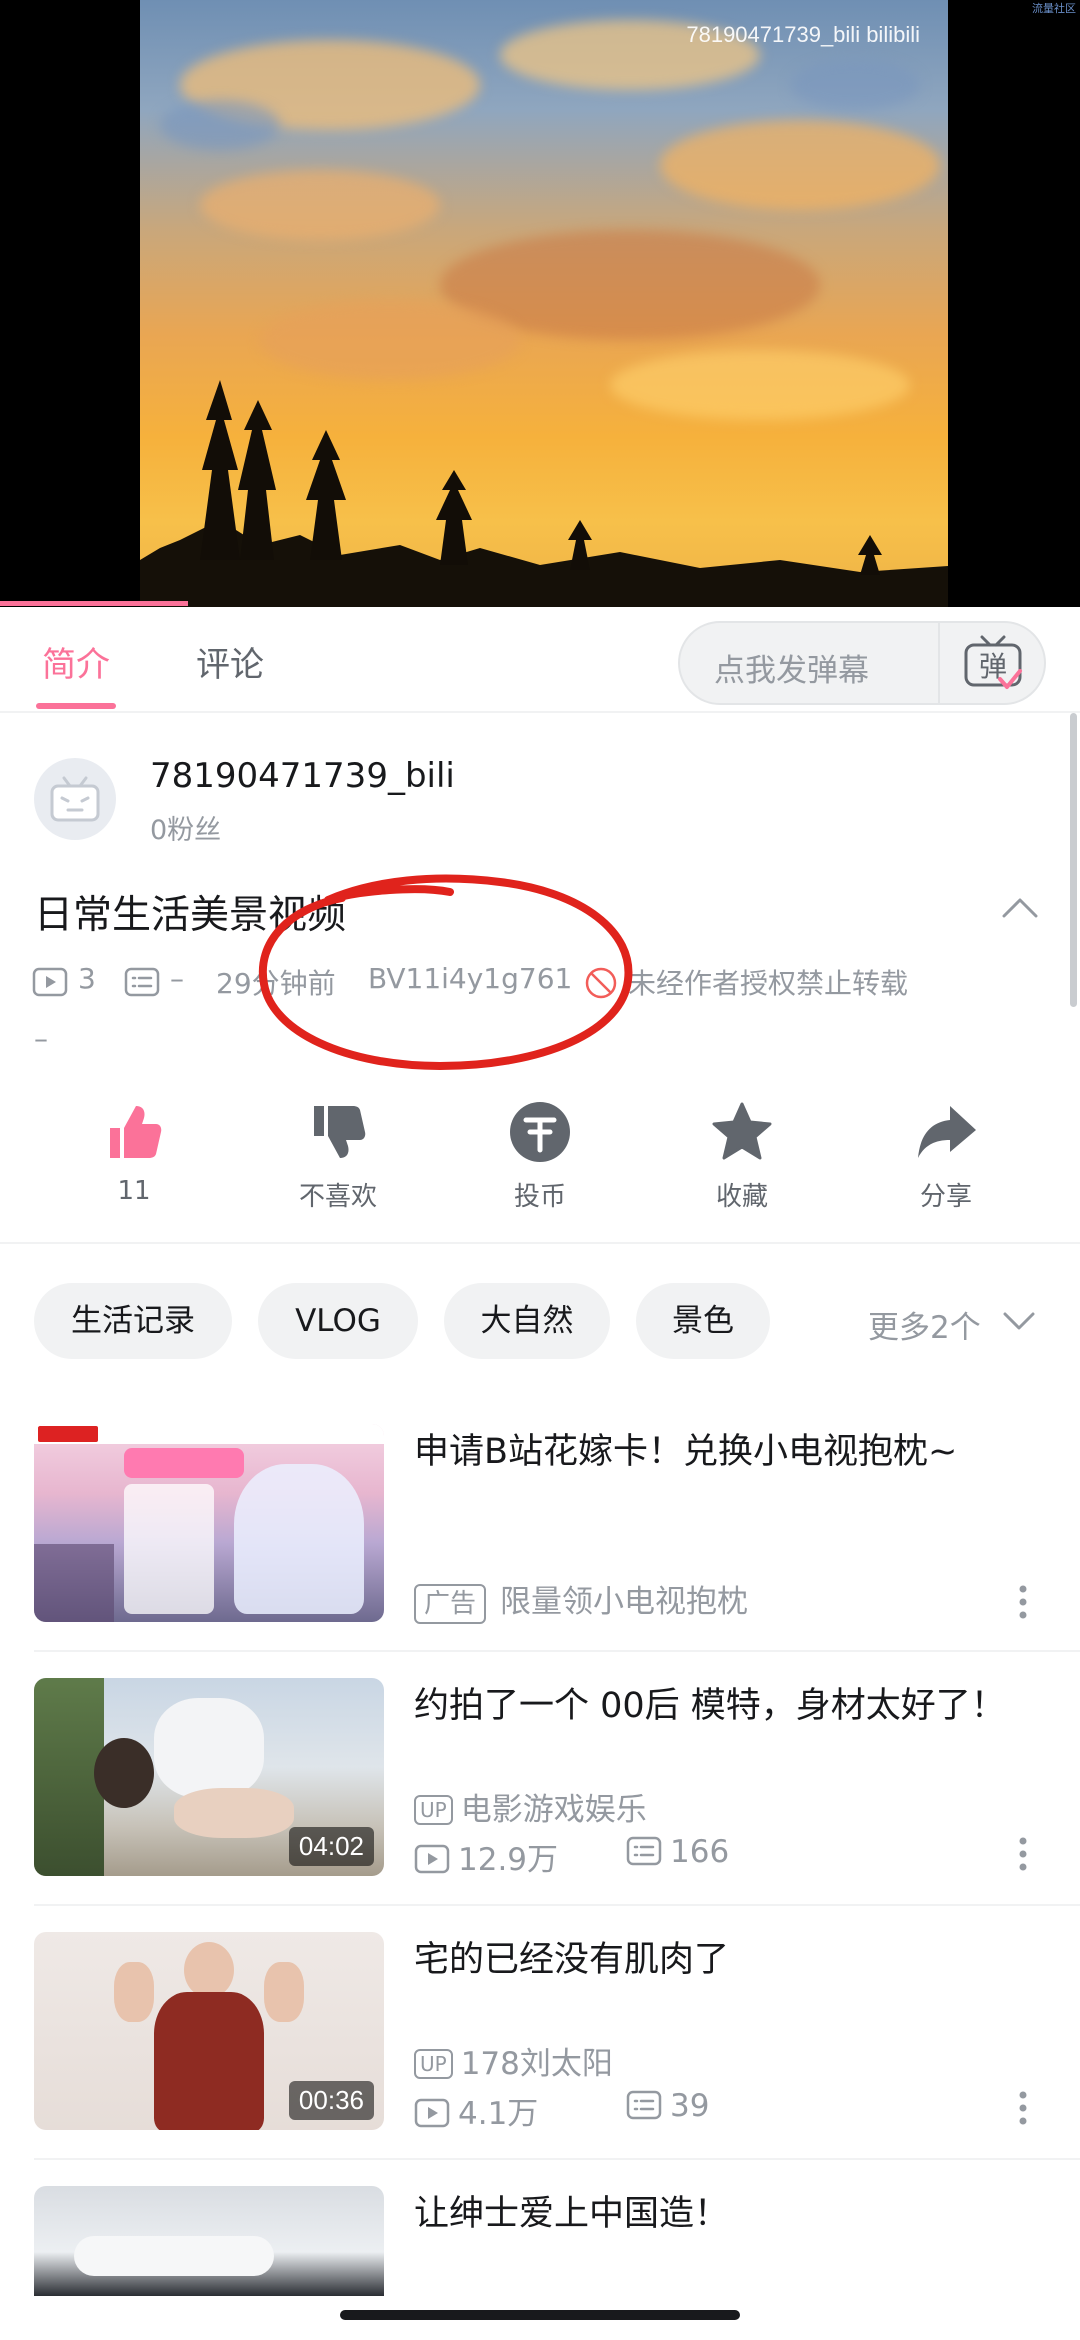 This screenshot has height=2340, width=1080. What do you see at coordinates (690, 2106) in the screenshot?
I see `danmaku-count: 39` at bounding box center [690, 2106].